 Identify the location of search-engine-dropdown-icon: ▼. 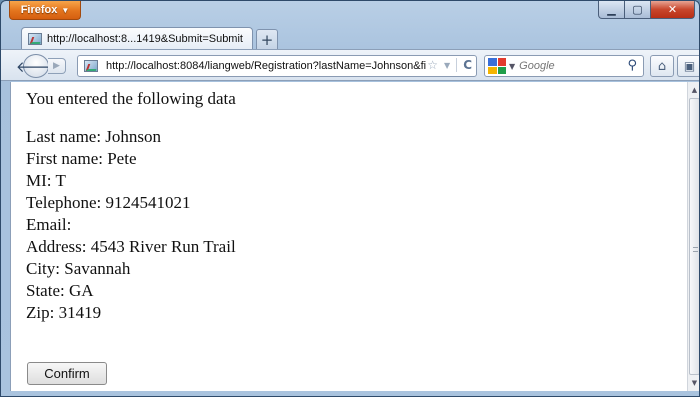
(512, 66).